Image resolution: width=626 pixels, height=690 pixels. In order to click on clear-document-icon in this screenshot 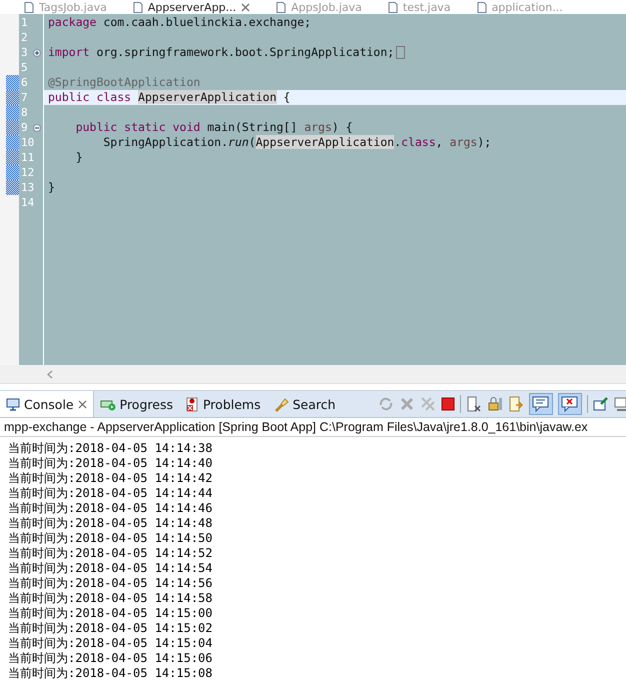, I will do `click(474, 404)`.